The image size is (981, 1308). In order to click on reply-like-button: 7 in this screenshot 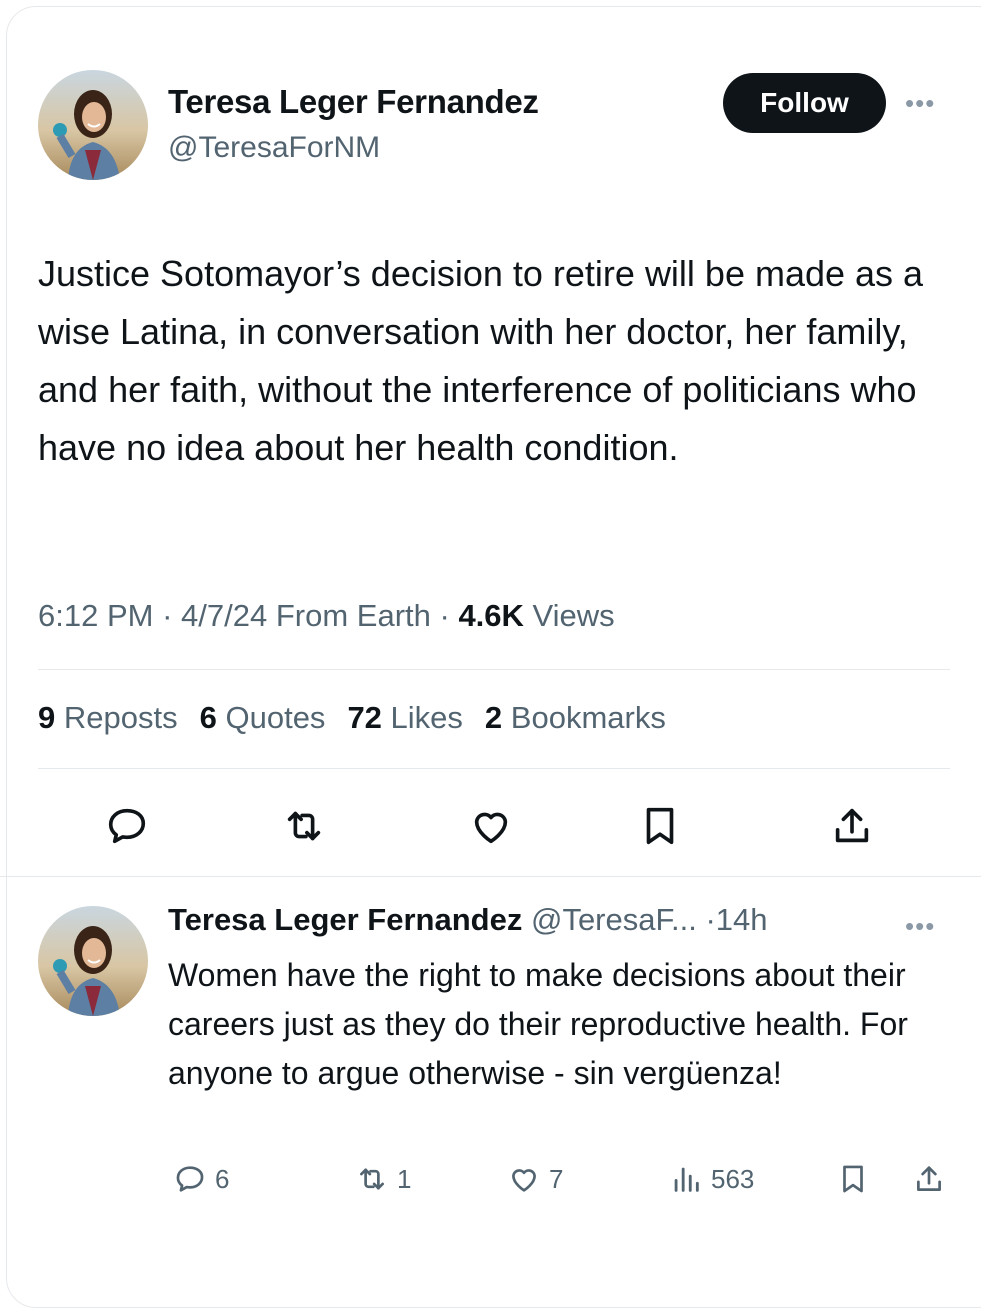, I will do `click(535, 1179)`.